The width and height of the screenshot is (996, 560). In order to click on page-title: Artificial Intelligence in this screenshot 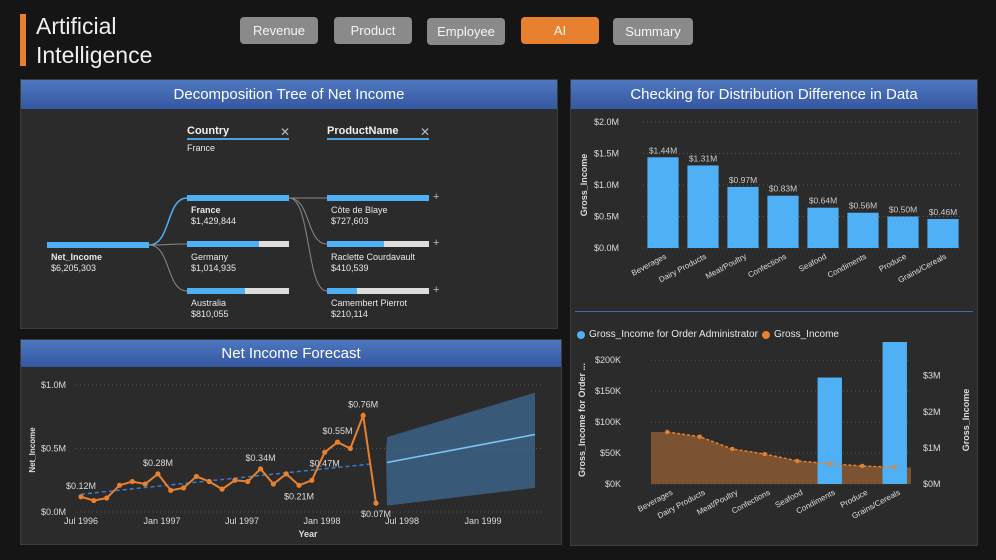, I will do `click(94, 41)`.